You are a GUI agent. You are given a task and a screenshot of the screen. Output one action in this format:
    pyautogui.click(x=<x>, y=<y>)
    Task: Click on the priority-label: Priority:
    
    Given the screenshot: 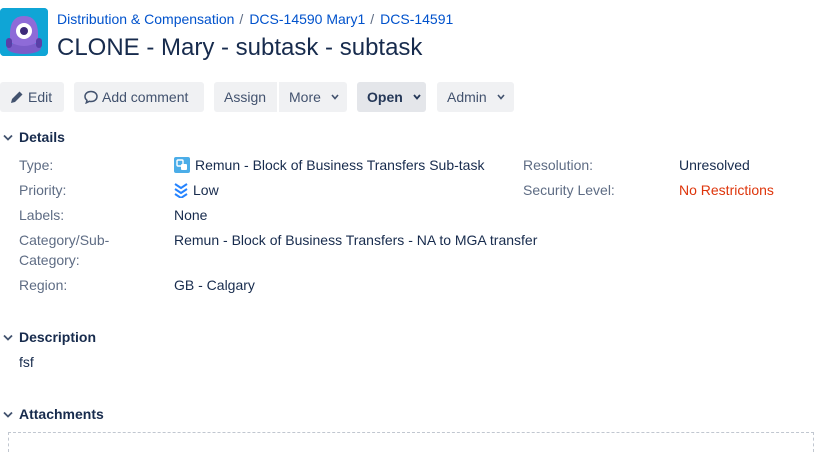 What is the action you would take?
    pyautogui.click(x=43, y=190)
    